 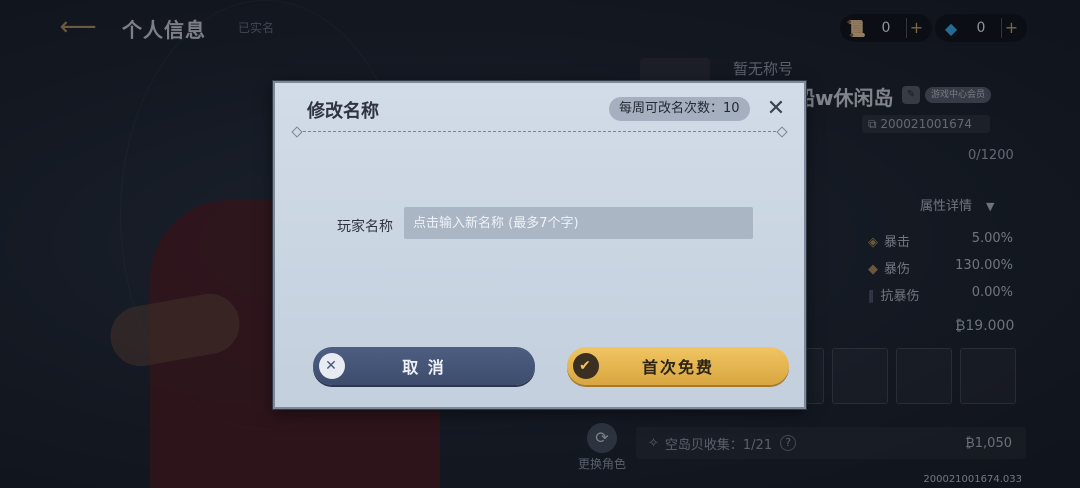 I want to click on player-name-input, so click(x=578, y=223).